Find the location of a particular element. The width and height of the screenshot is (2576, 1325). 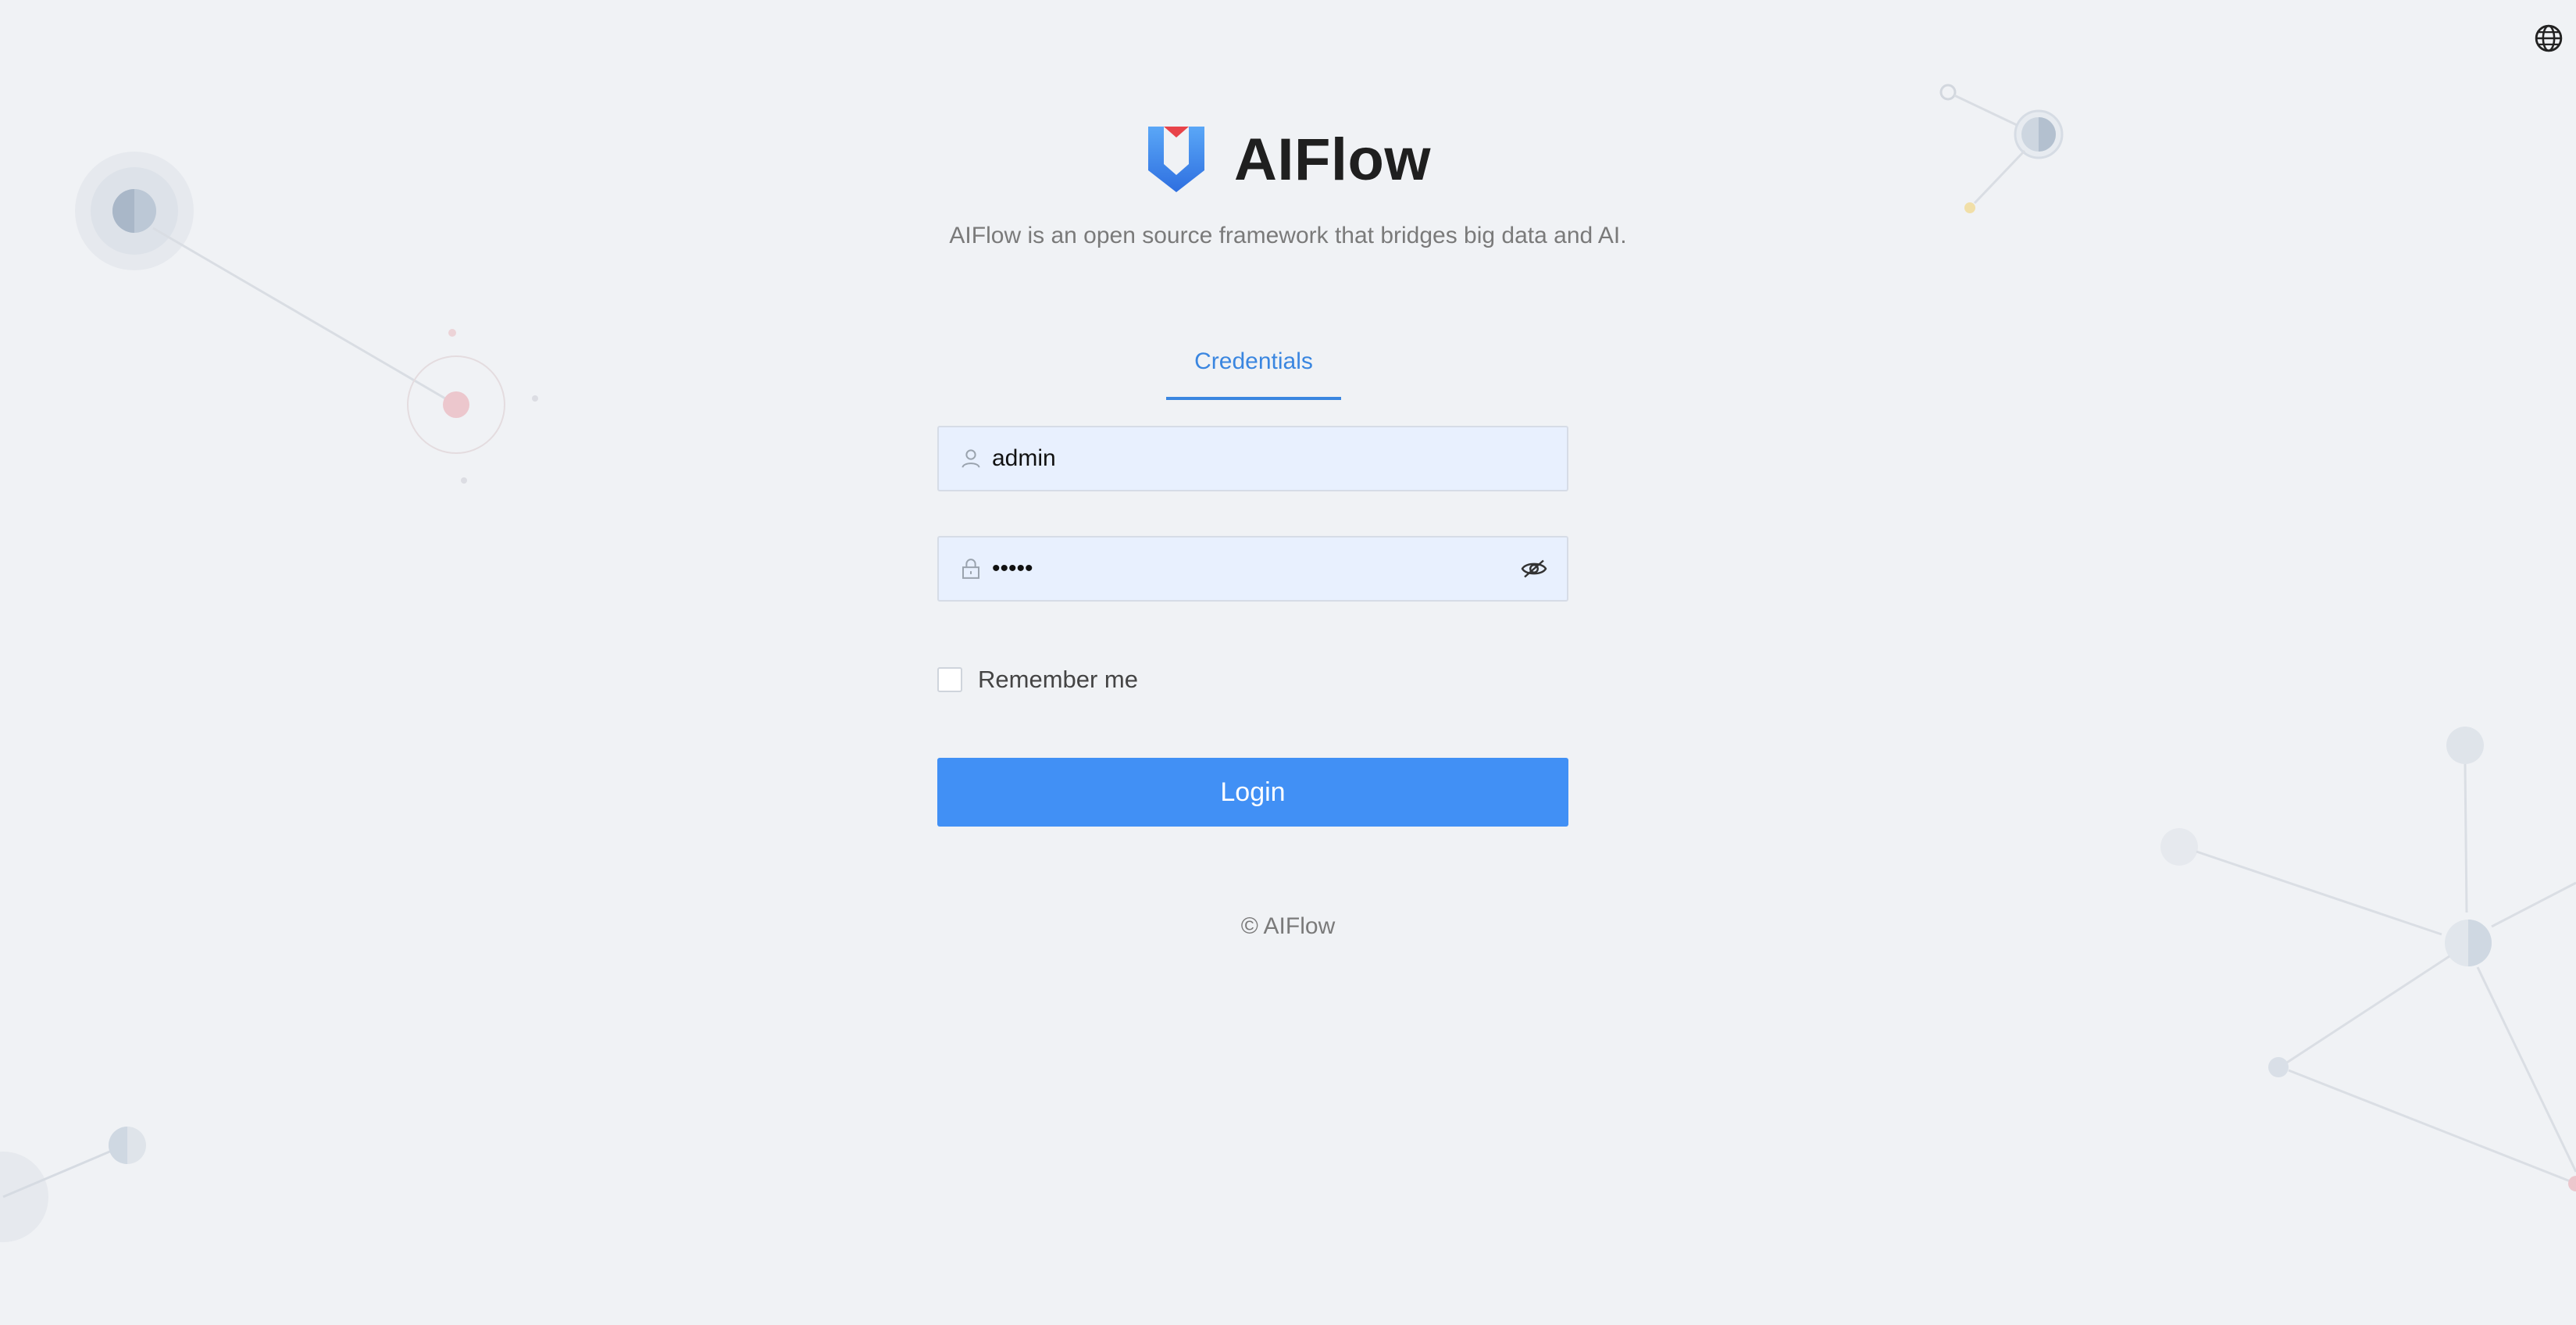

remember-me-option: Remember me is located at coordinates (1037, 680).